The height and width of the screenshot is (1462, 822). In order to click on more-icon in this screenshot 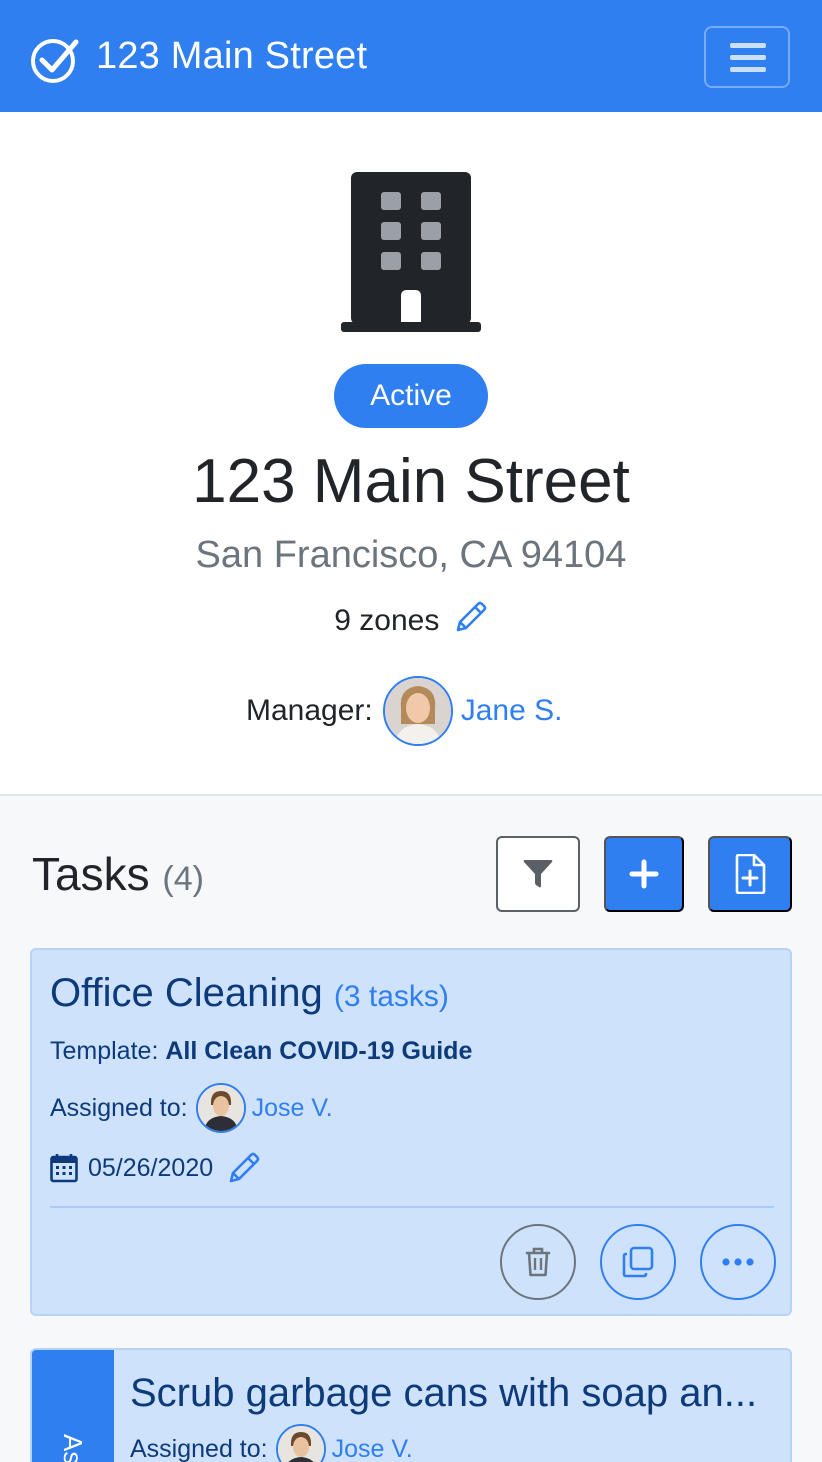, I will do `click(738, 1262)`.